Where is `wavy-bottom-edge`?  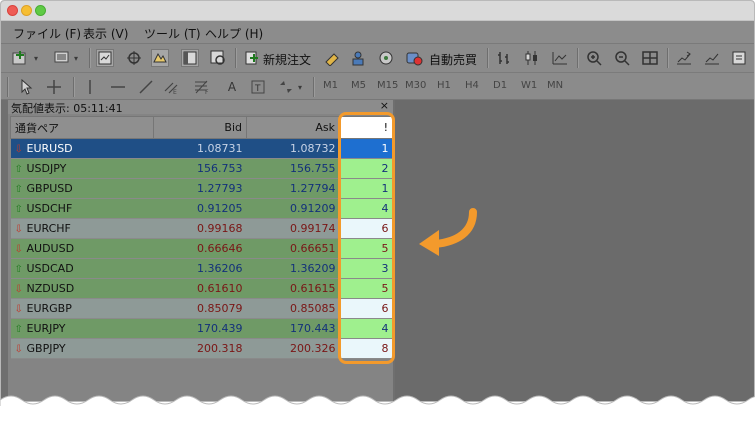 wavy-bottom-edge is located at coordinates (377, 412).